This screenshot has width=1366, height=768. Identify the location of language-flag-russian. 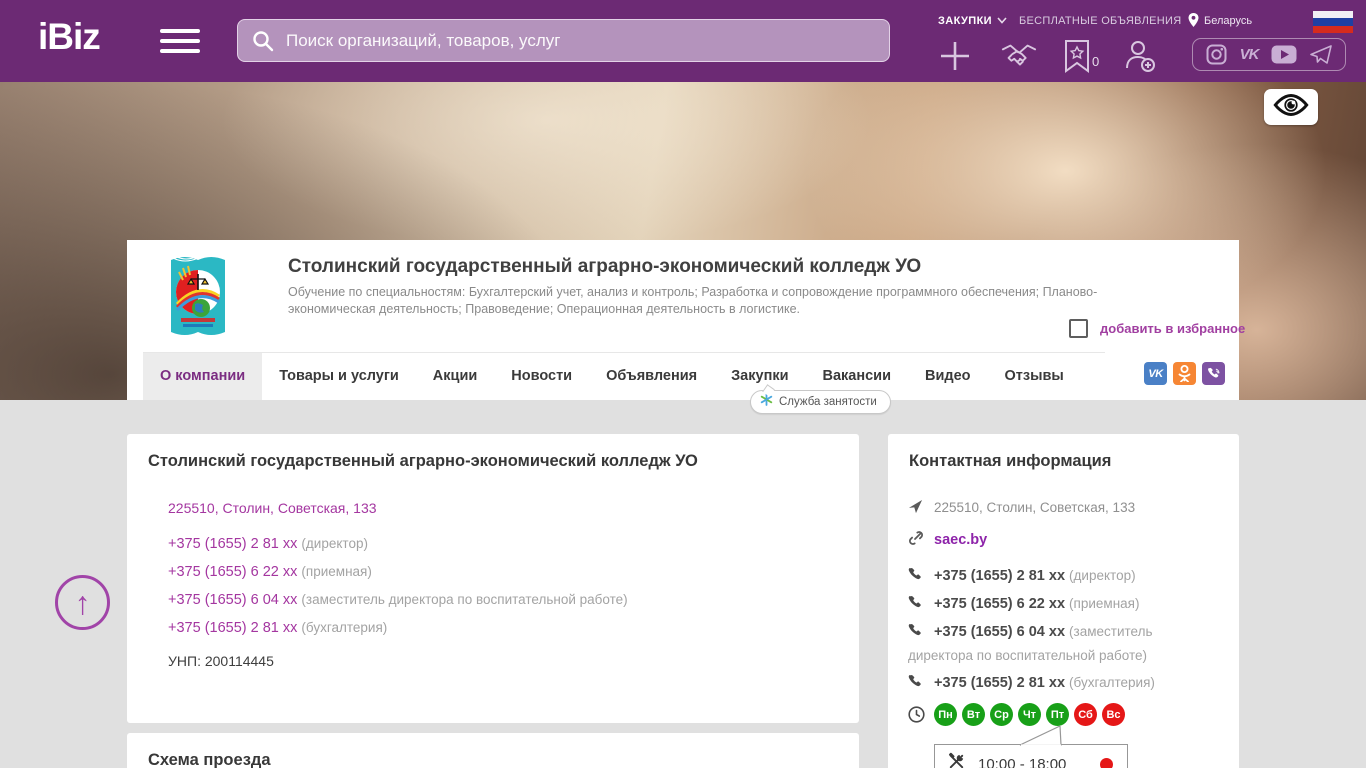
(1333, 22).